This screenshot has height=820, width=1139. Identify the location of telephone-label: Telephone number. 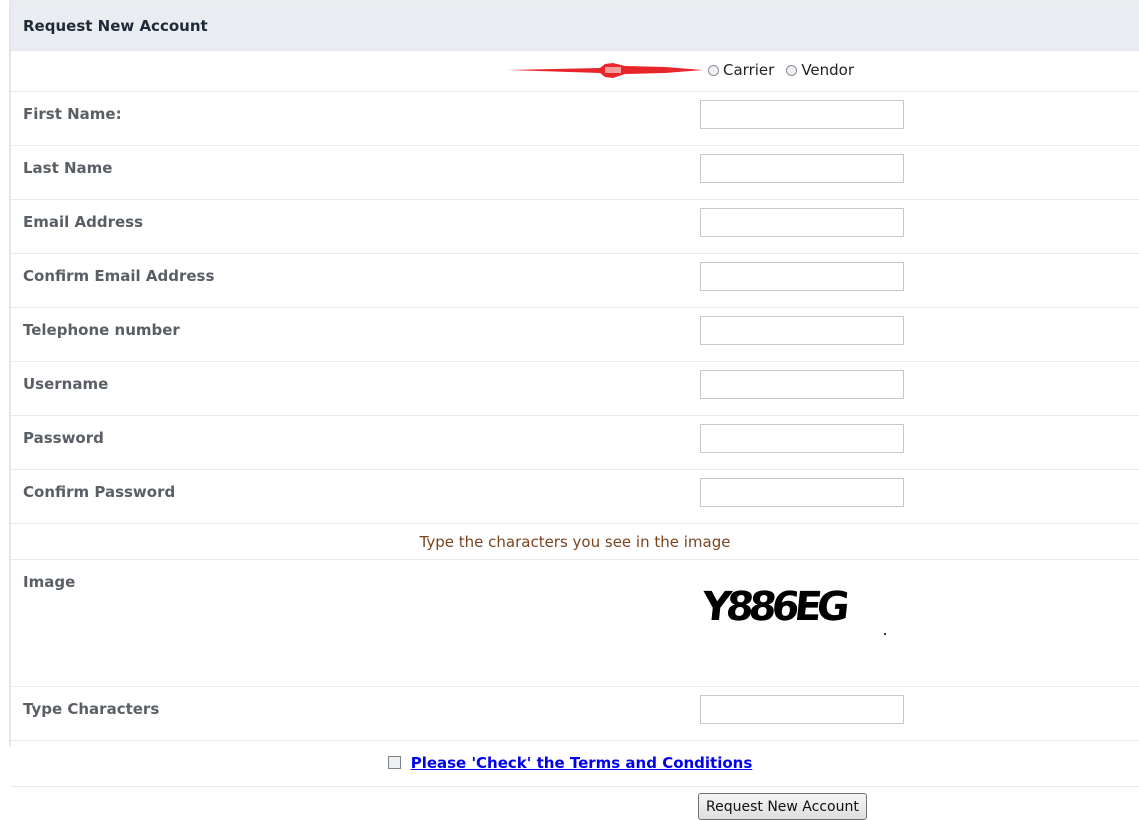
(346, 334).